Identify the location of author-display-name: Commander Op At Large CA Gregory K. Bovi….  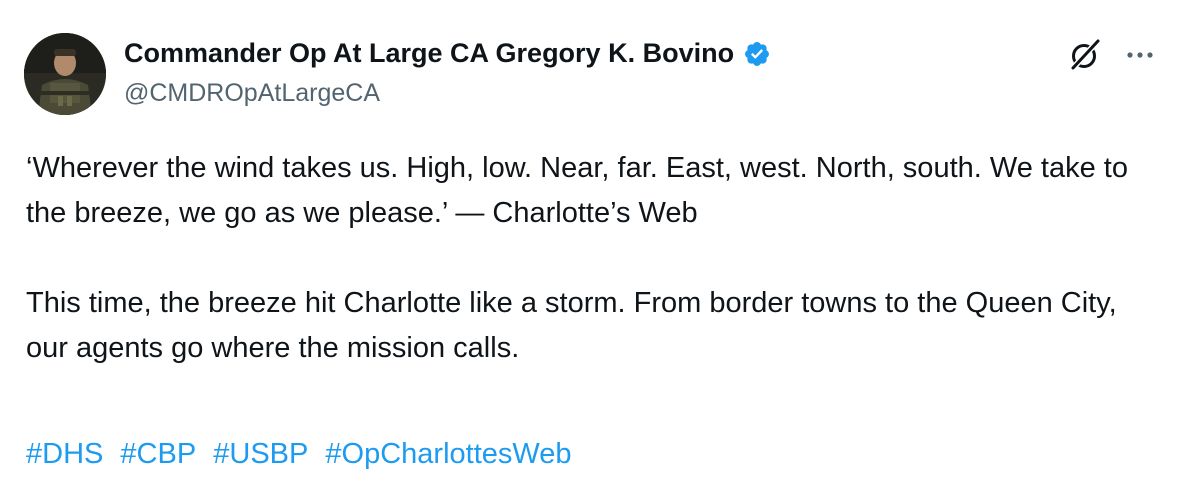
(429, 53).